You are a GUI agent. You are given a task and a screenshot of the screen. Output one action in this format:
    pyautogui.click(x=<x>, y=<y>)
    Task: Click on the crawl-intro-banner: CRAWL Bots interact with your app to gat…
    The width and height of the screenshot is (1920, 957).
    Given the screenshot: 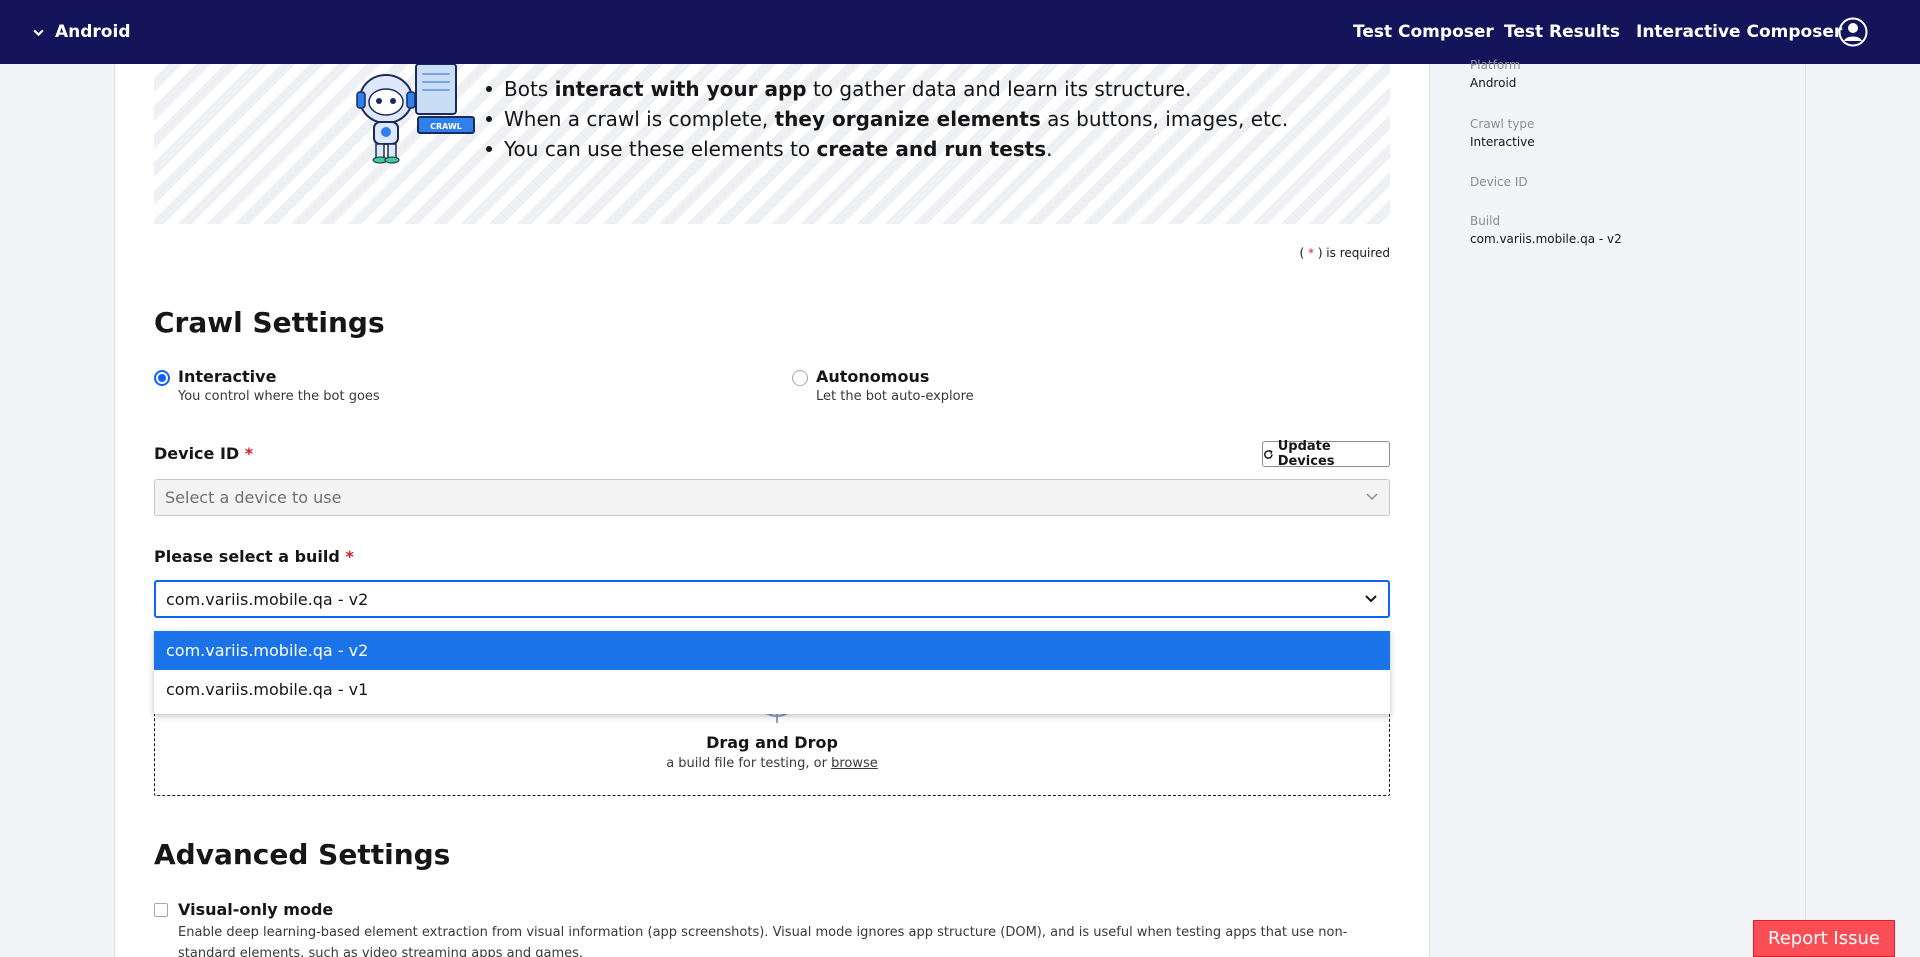 What is the action you would take?
    pyautogui.click(x=772, y=144)
    